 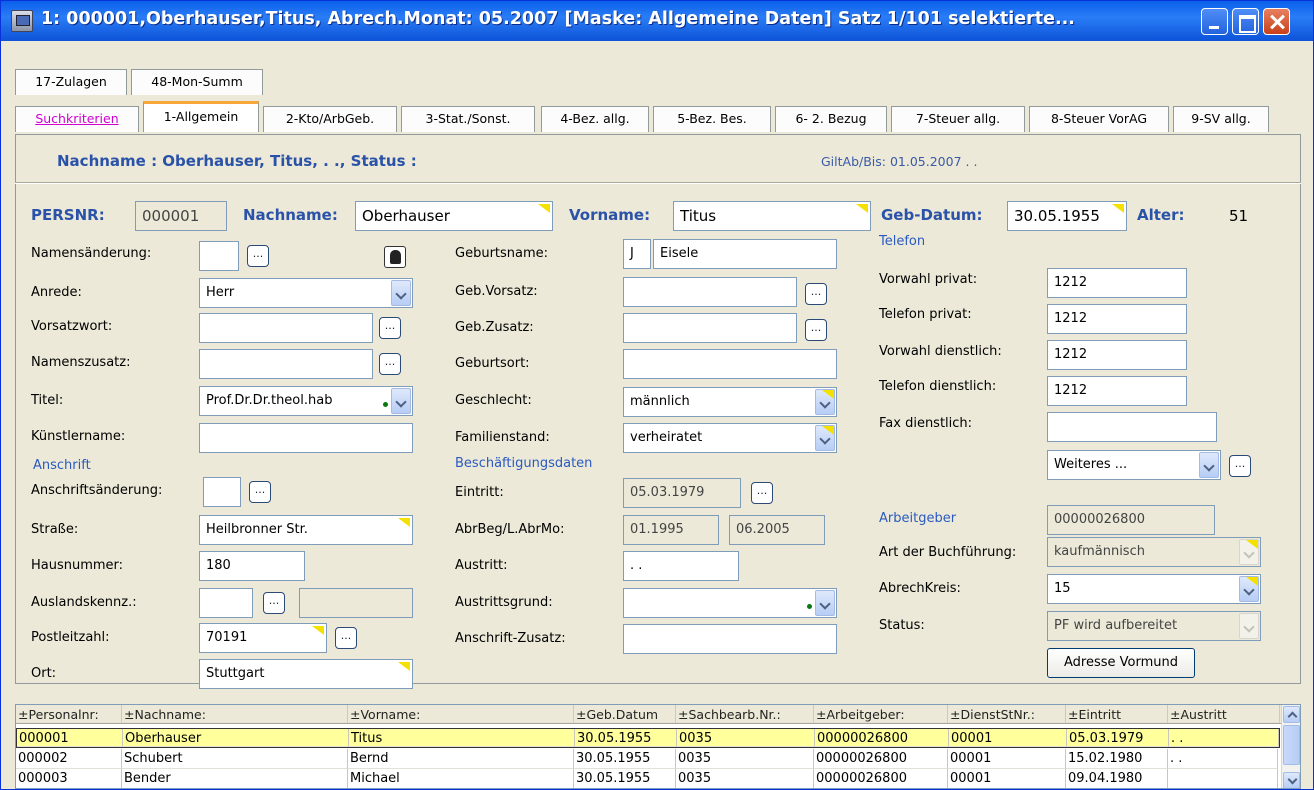 What do you see at coordinates (201, 116) in the screenshot?
I see `tab-allgemein: 1-Allgemein` at bounding box center [201, 116].